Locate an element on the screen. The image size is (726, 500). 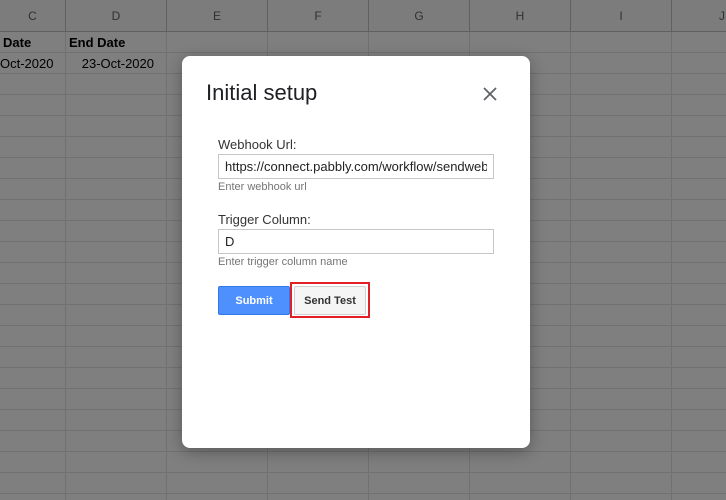
close-icon is located at coordinates (490, 94).